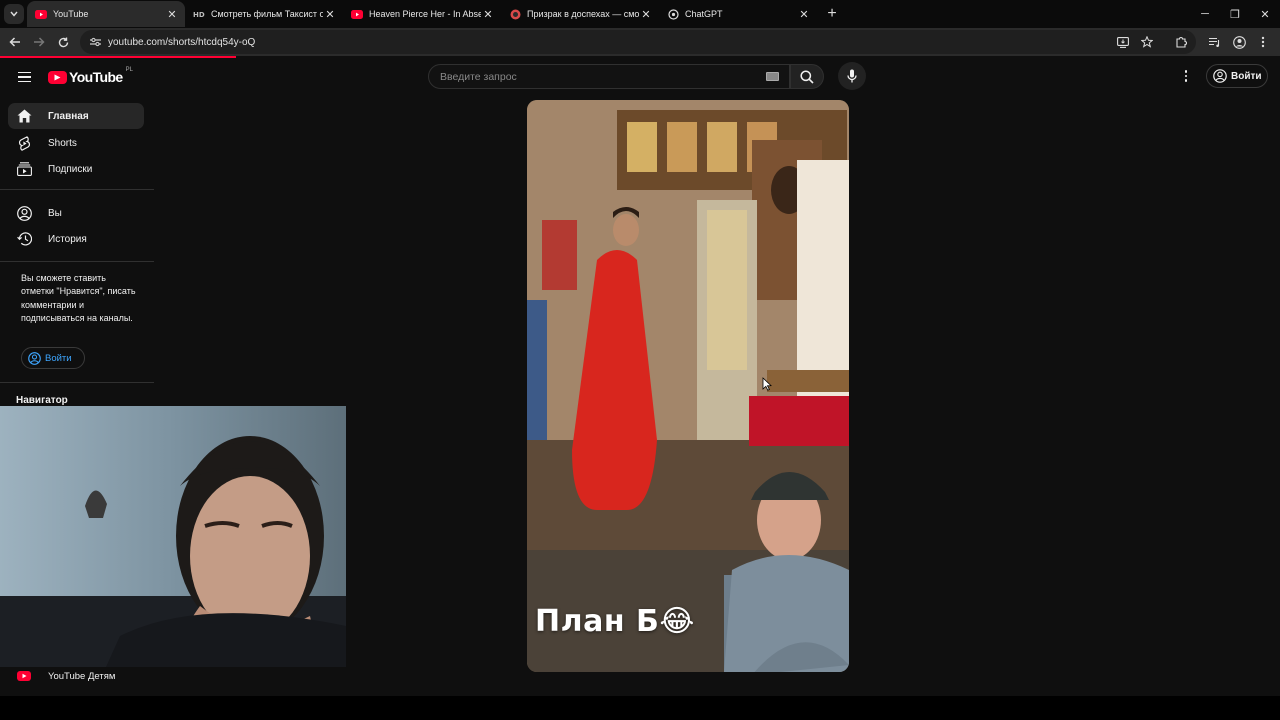 The image size is (1280, 720). Describe the element at coordinates (425, 14) in the screenshot. I see `tab-title: Heaven Pierce Her - In Absentia` at that location.